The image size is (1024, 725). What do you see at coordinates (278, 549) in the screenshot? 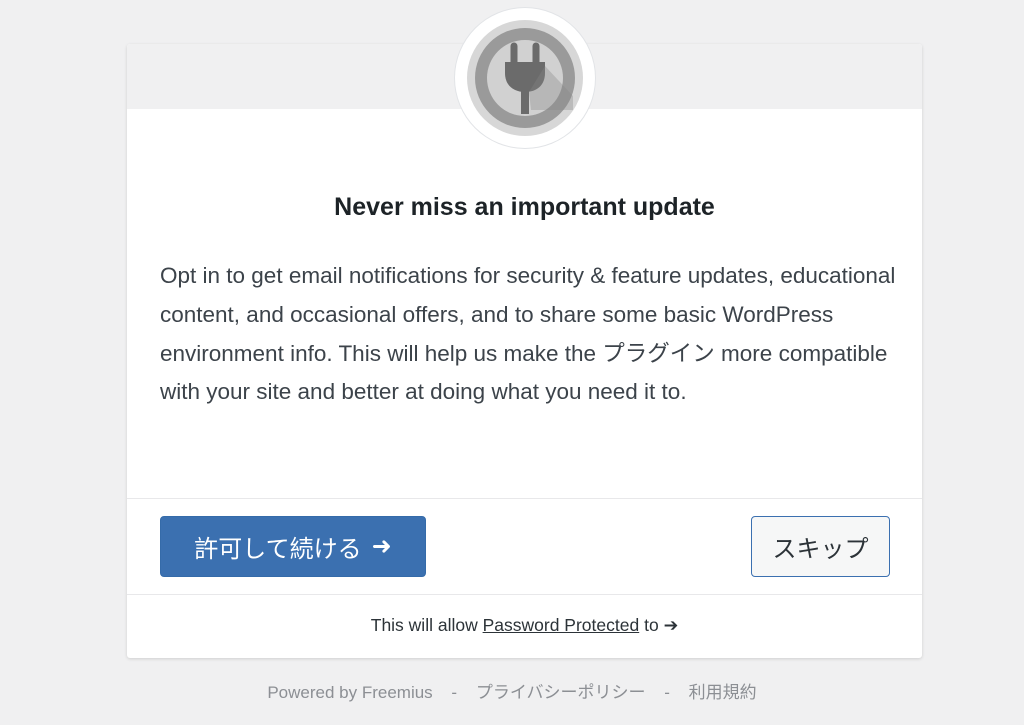
I see `allow-and-continue-label: 許可して続ける` at bounding box center [278, 549].